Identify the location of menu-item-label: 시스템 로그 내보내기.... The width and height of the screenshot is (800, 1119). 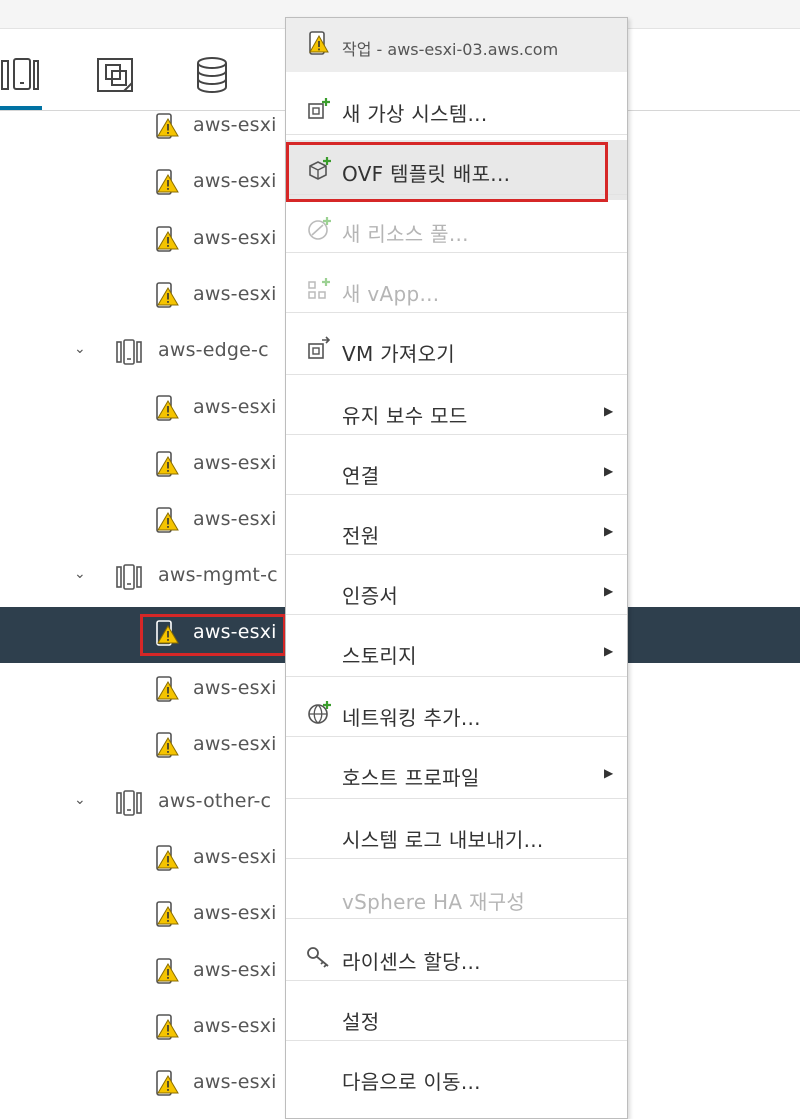
(443, 840).